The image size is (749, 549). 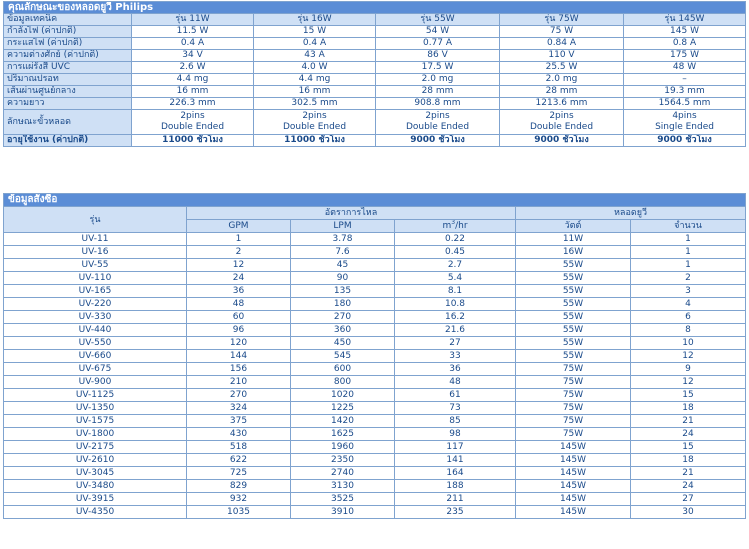 I want to click on order-row: UV-165 36 135 8.1 55W 3, so click(x=375, y=291).